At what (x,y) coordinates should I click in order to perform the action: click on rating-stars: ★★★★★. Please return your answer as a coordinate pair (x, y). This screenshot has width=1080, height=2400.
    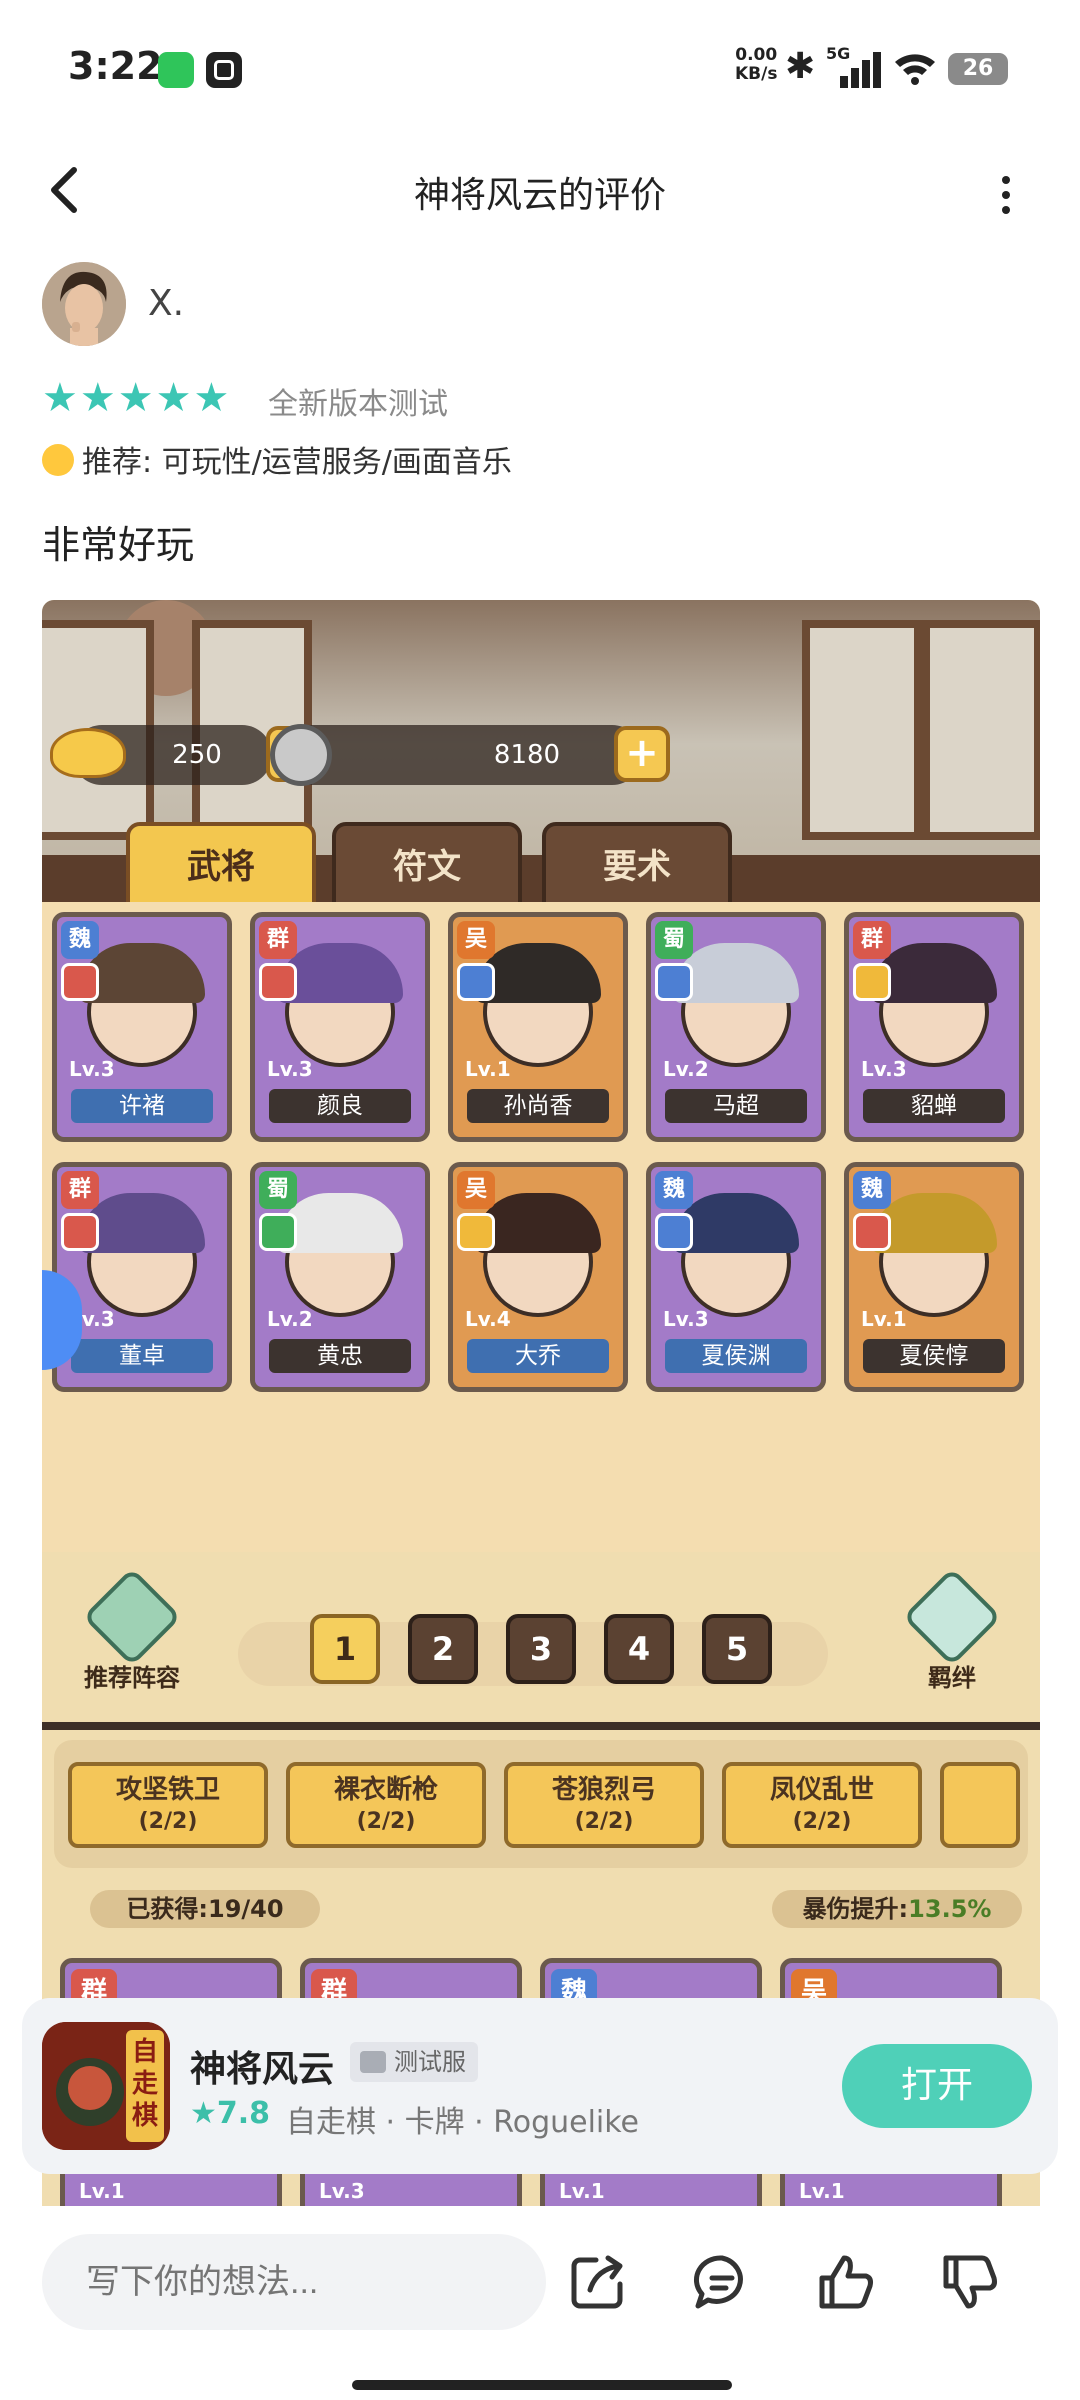
    Looking at the image, I should click on (136, 398).